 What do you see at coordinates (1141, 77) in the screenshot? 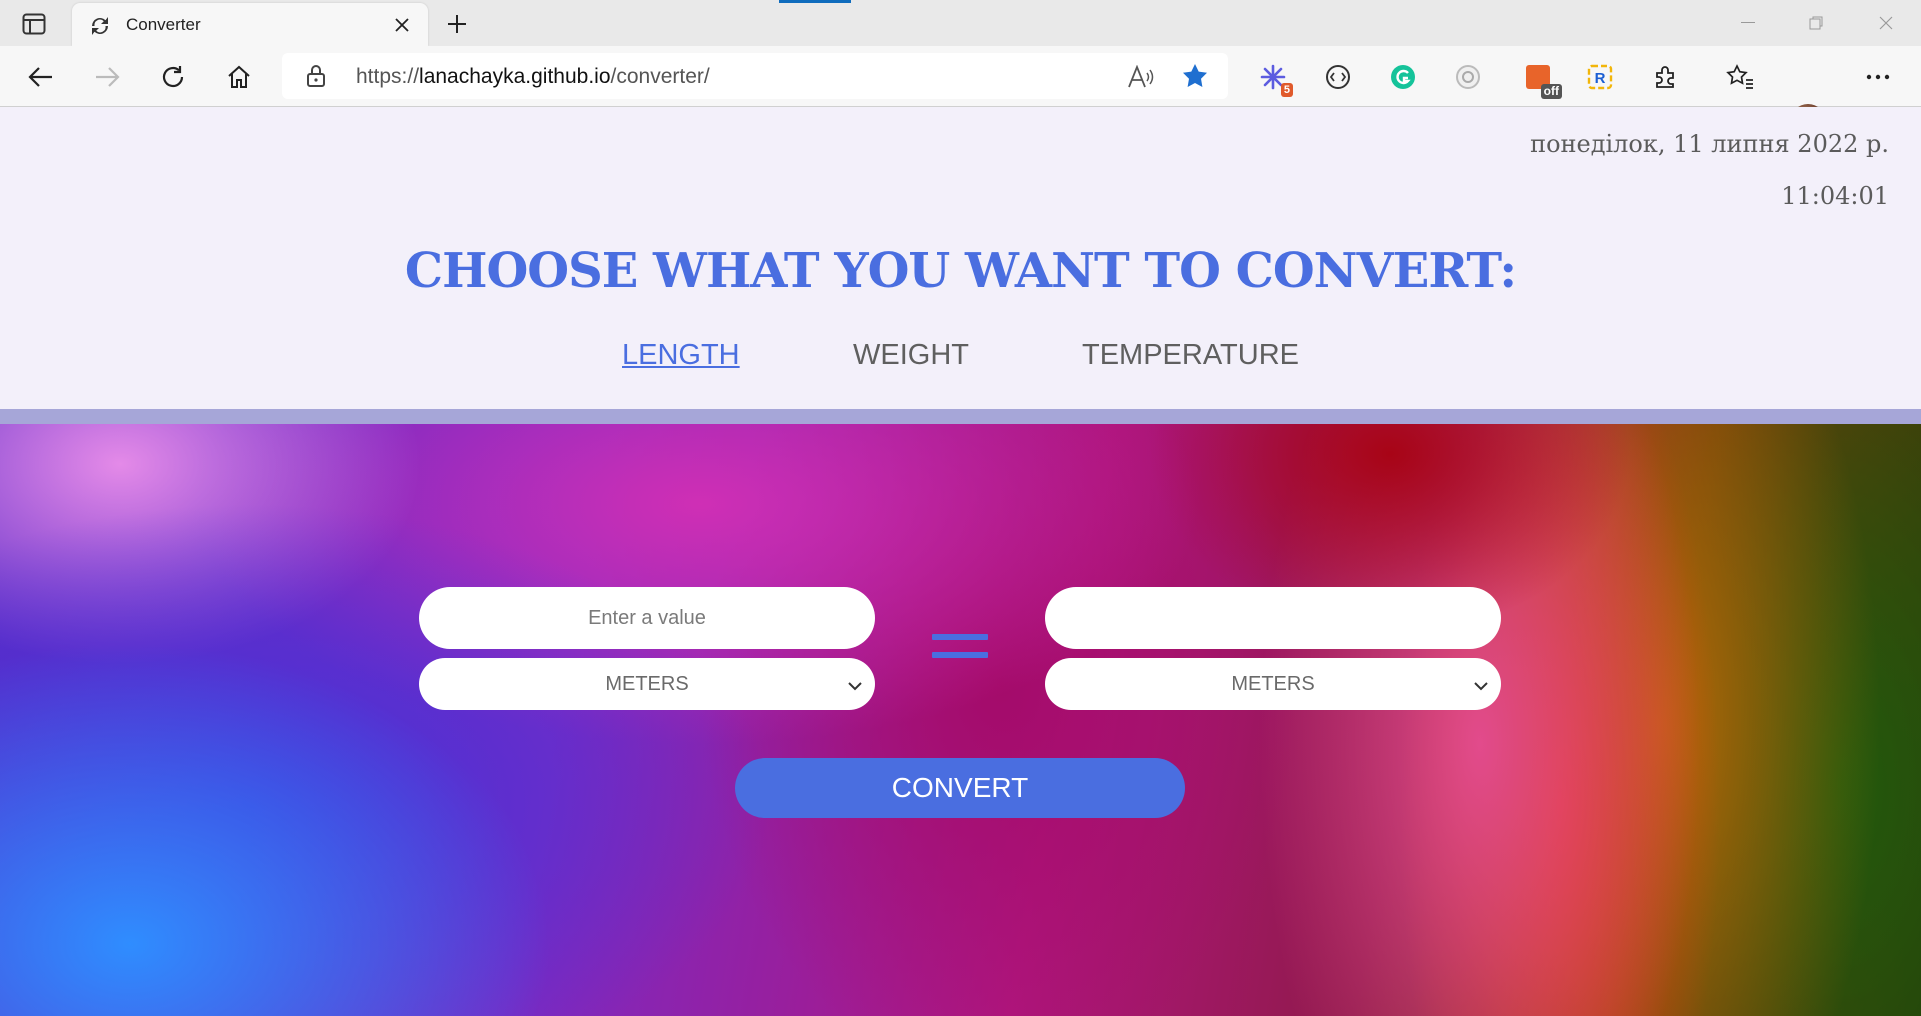
I see `read-aloud-icon` at bounding box center [1141, 77].